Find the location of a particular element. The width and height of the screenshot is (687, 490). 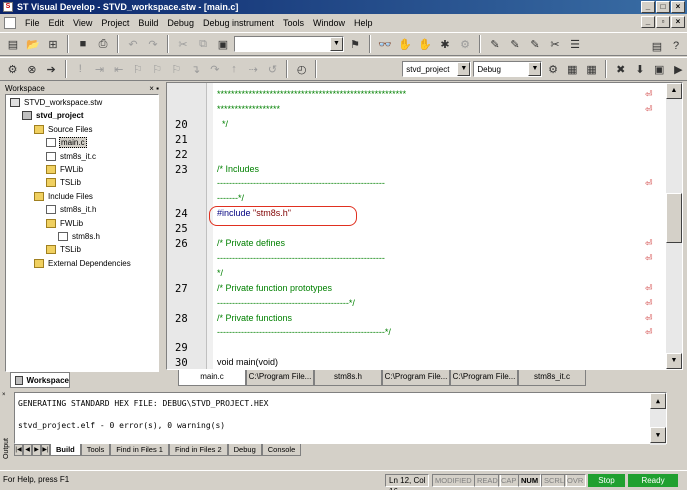

tree-item: stm8s_it.h is located at coordinates (71, 209).